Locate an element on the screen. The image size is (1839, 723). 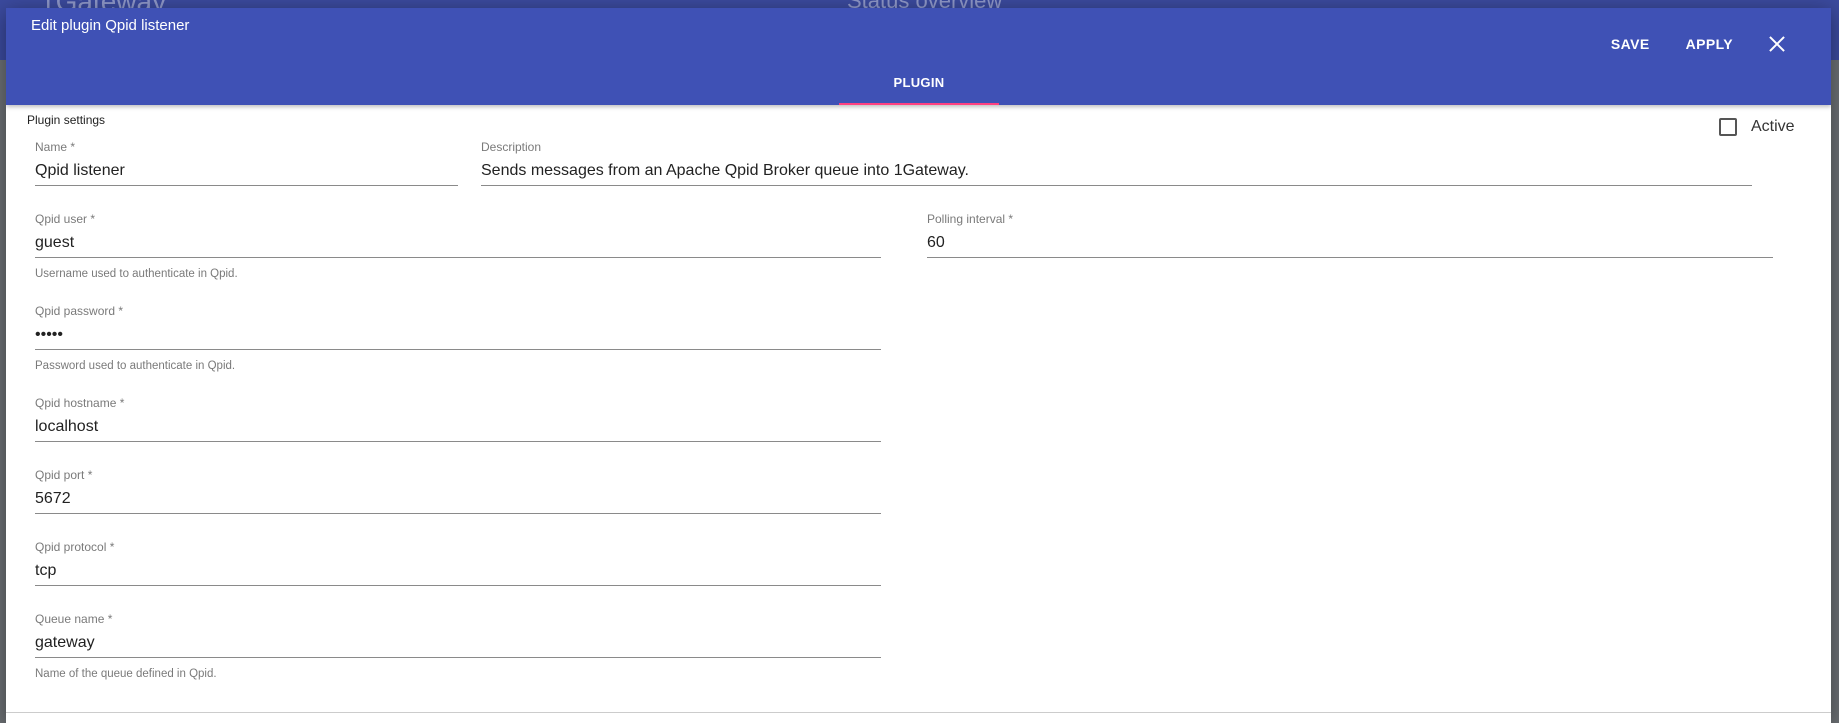
qpid-hostname-field: Qpid hostname * localhost is located at coordinates (458, 419).